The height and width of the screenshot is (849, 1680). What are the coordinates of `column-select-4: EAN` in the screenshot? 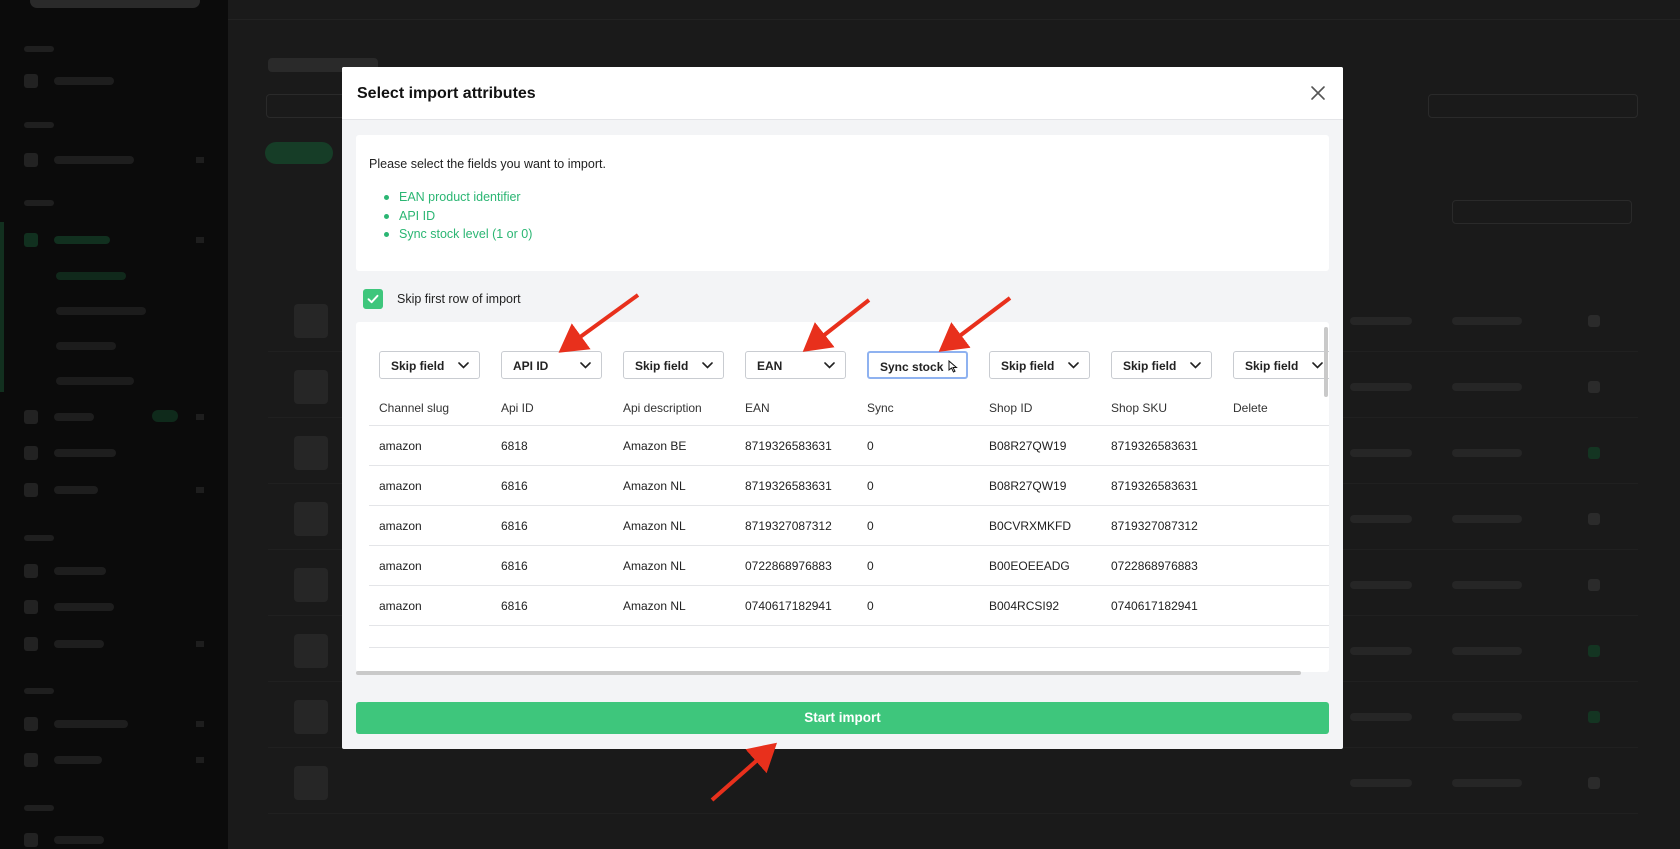 It's located at (795, 365).